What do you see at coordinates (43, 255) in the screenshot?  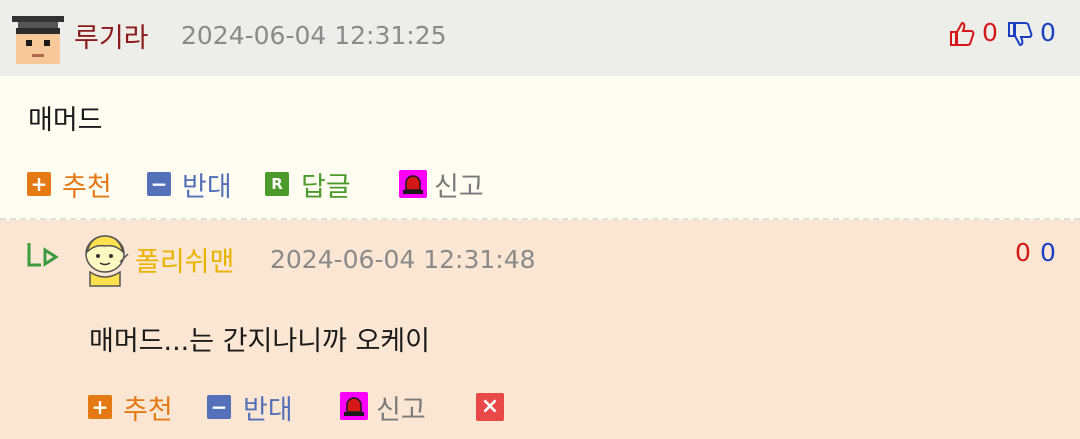 I see `reply-arrow-icon` at bounding box center [43, 255].